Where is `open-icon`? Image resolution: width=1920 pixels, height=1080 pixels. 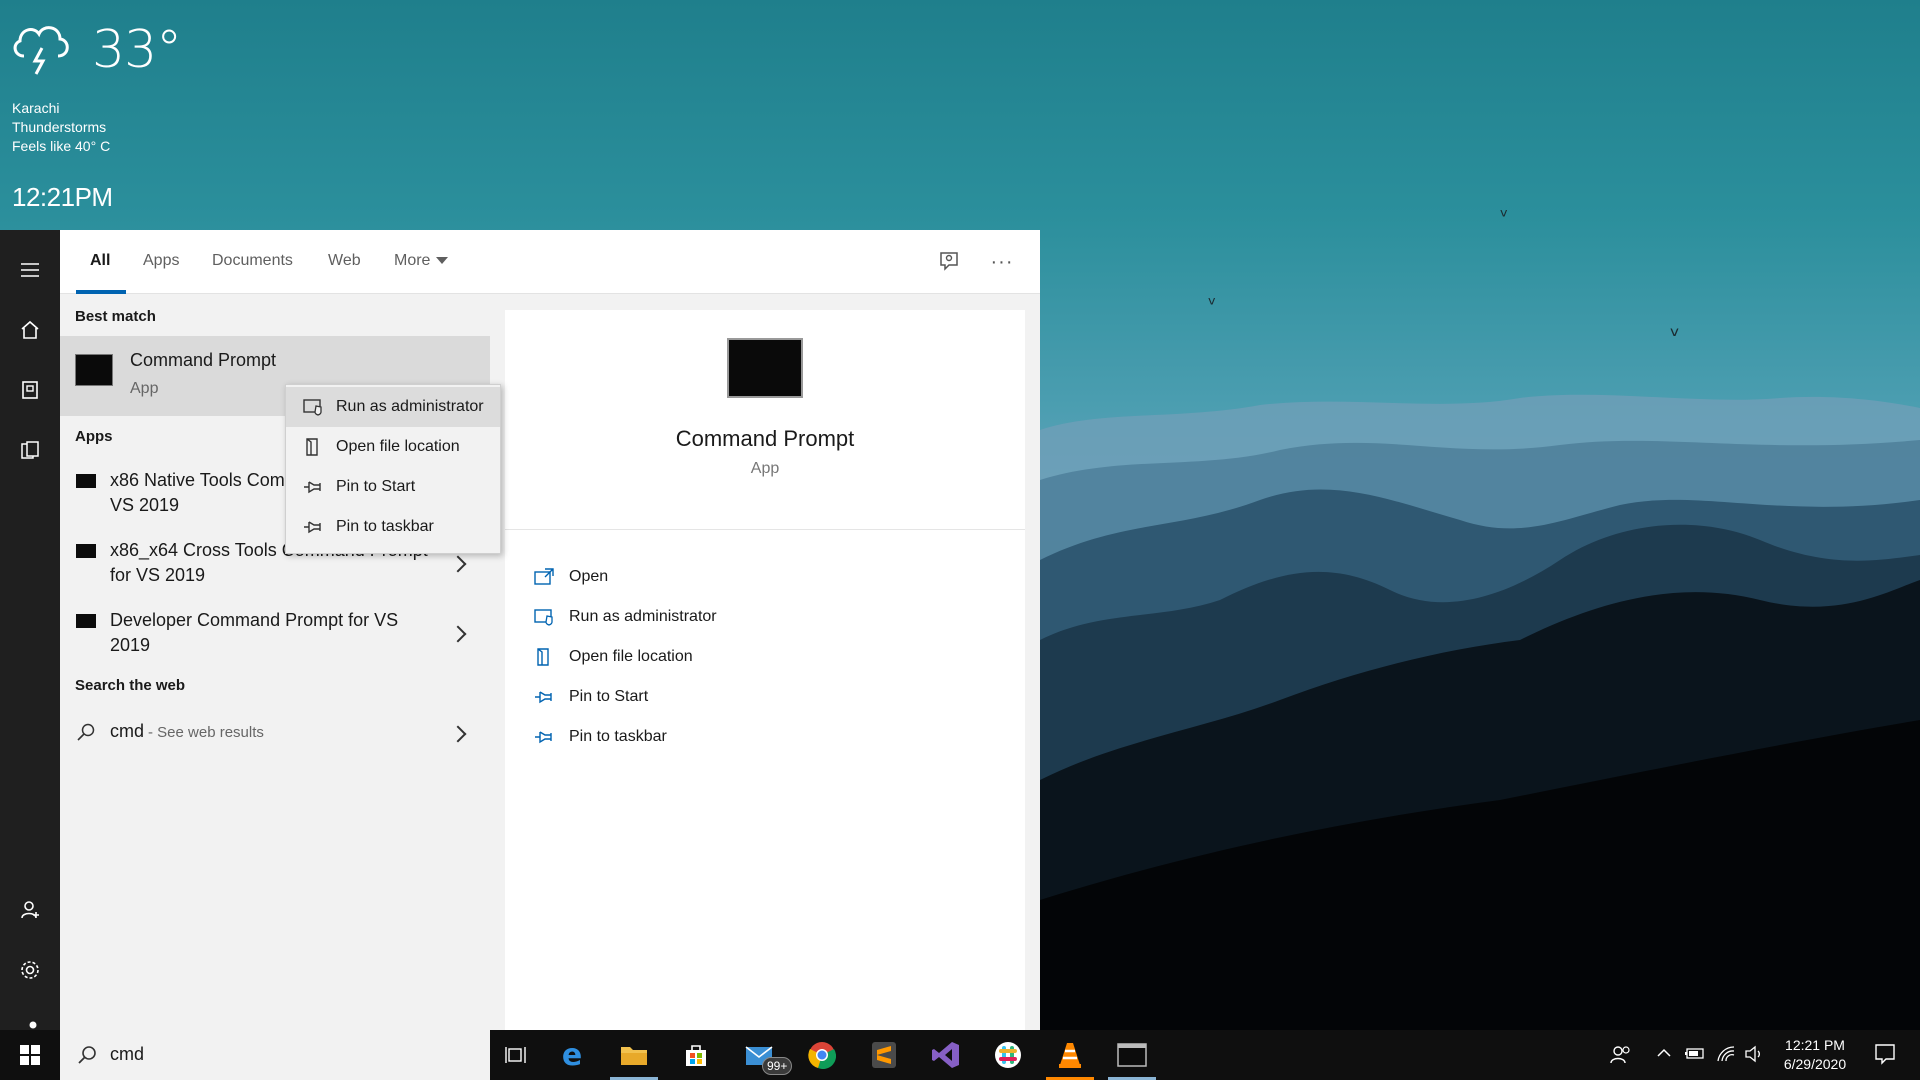 open-icon is located at coordinates (544, 576).